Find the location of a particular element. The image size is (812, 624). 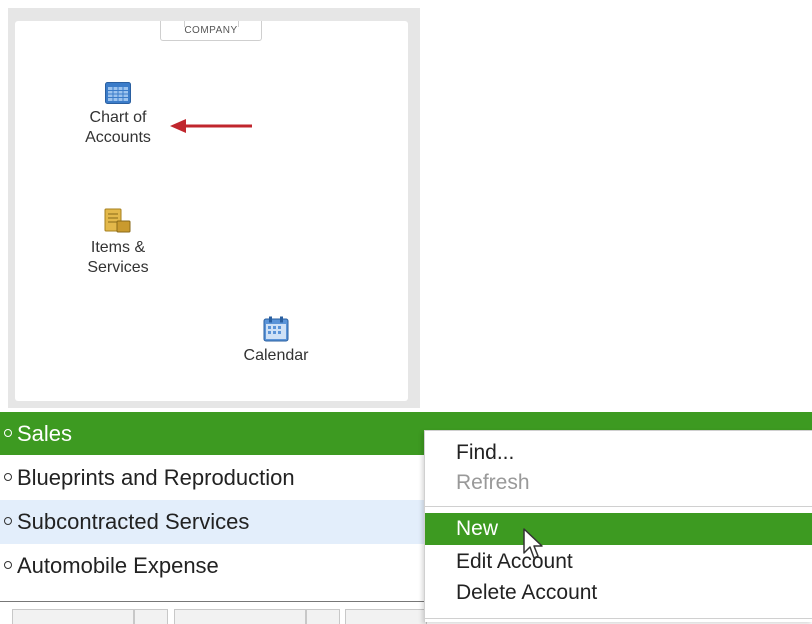

calendar-tile: Calendar is located at coordinates (276, 341).